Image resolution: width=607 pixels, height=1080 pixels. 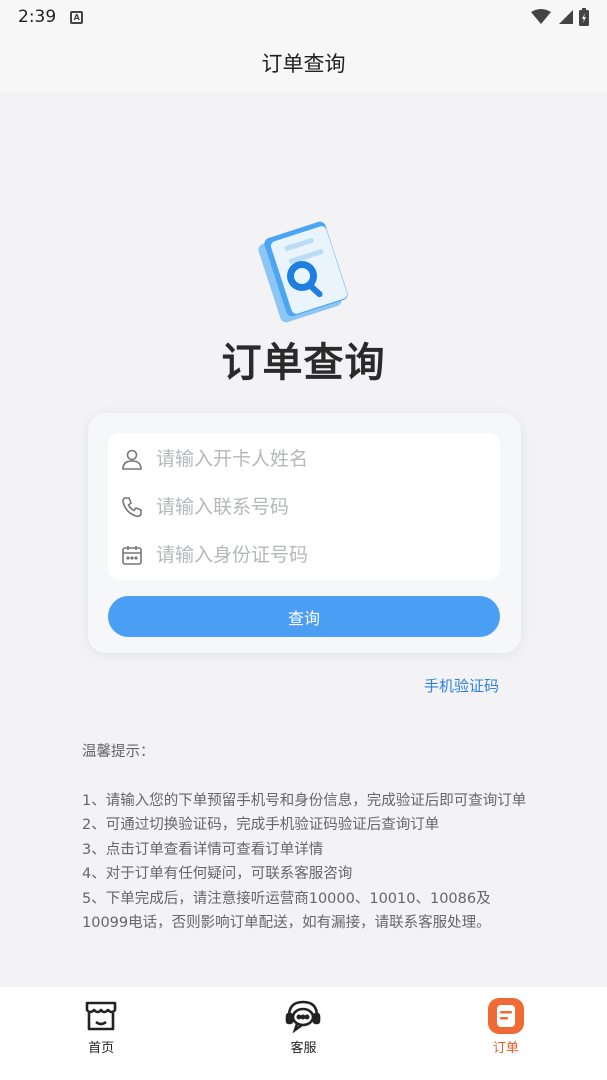 I want to click on id-number-input, so click(x=321, y=555).